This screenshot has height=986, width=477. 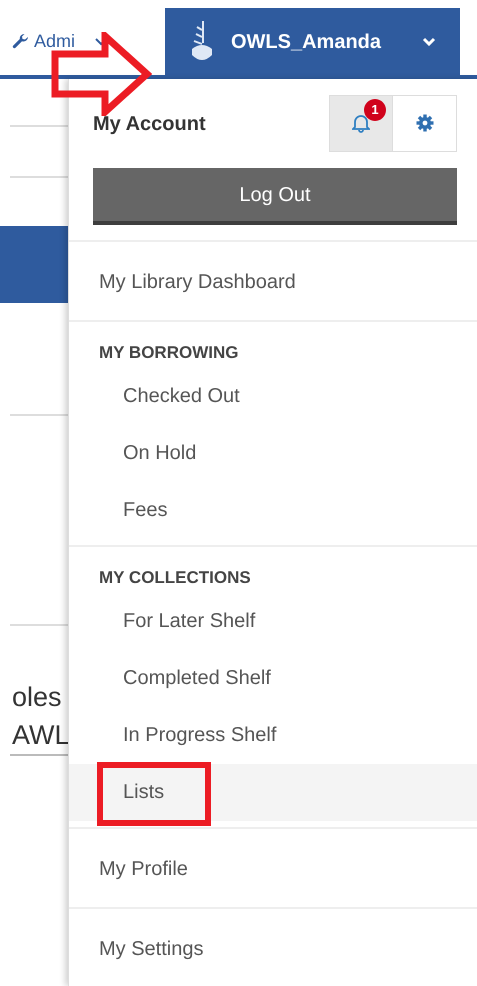 I want to click on admin-menu-link: Admi, so click(x=55, y=41).